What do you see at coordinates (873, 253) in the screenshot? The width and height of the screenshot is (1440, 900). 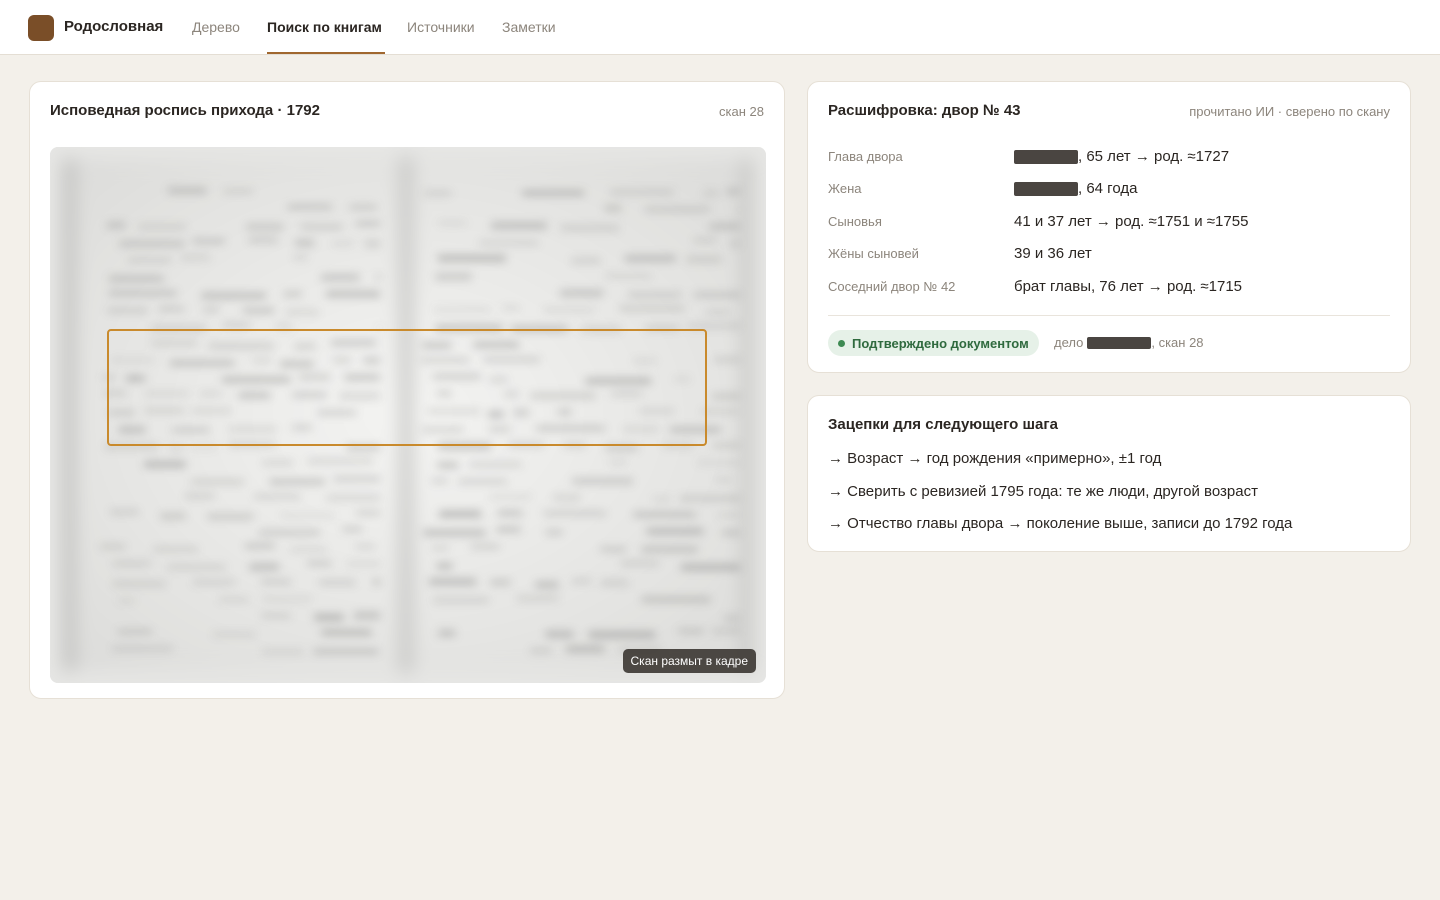 I see `row-label-sons-wives: Жёны сыновей` at bounding box center [873, 253].